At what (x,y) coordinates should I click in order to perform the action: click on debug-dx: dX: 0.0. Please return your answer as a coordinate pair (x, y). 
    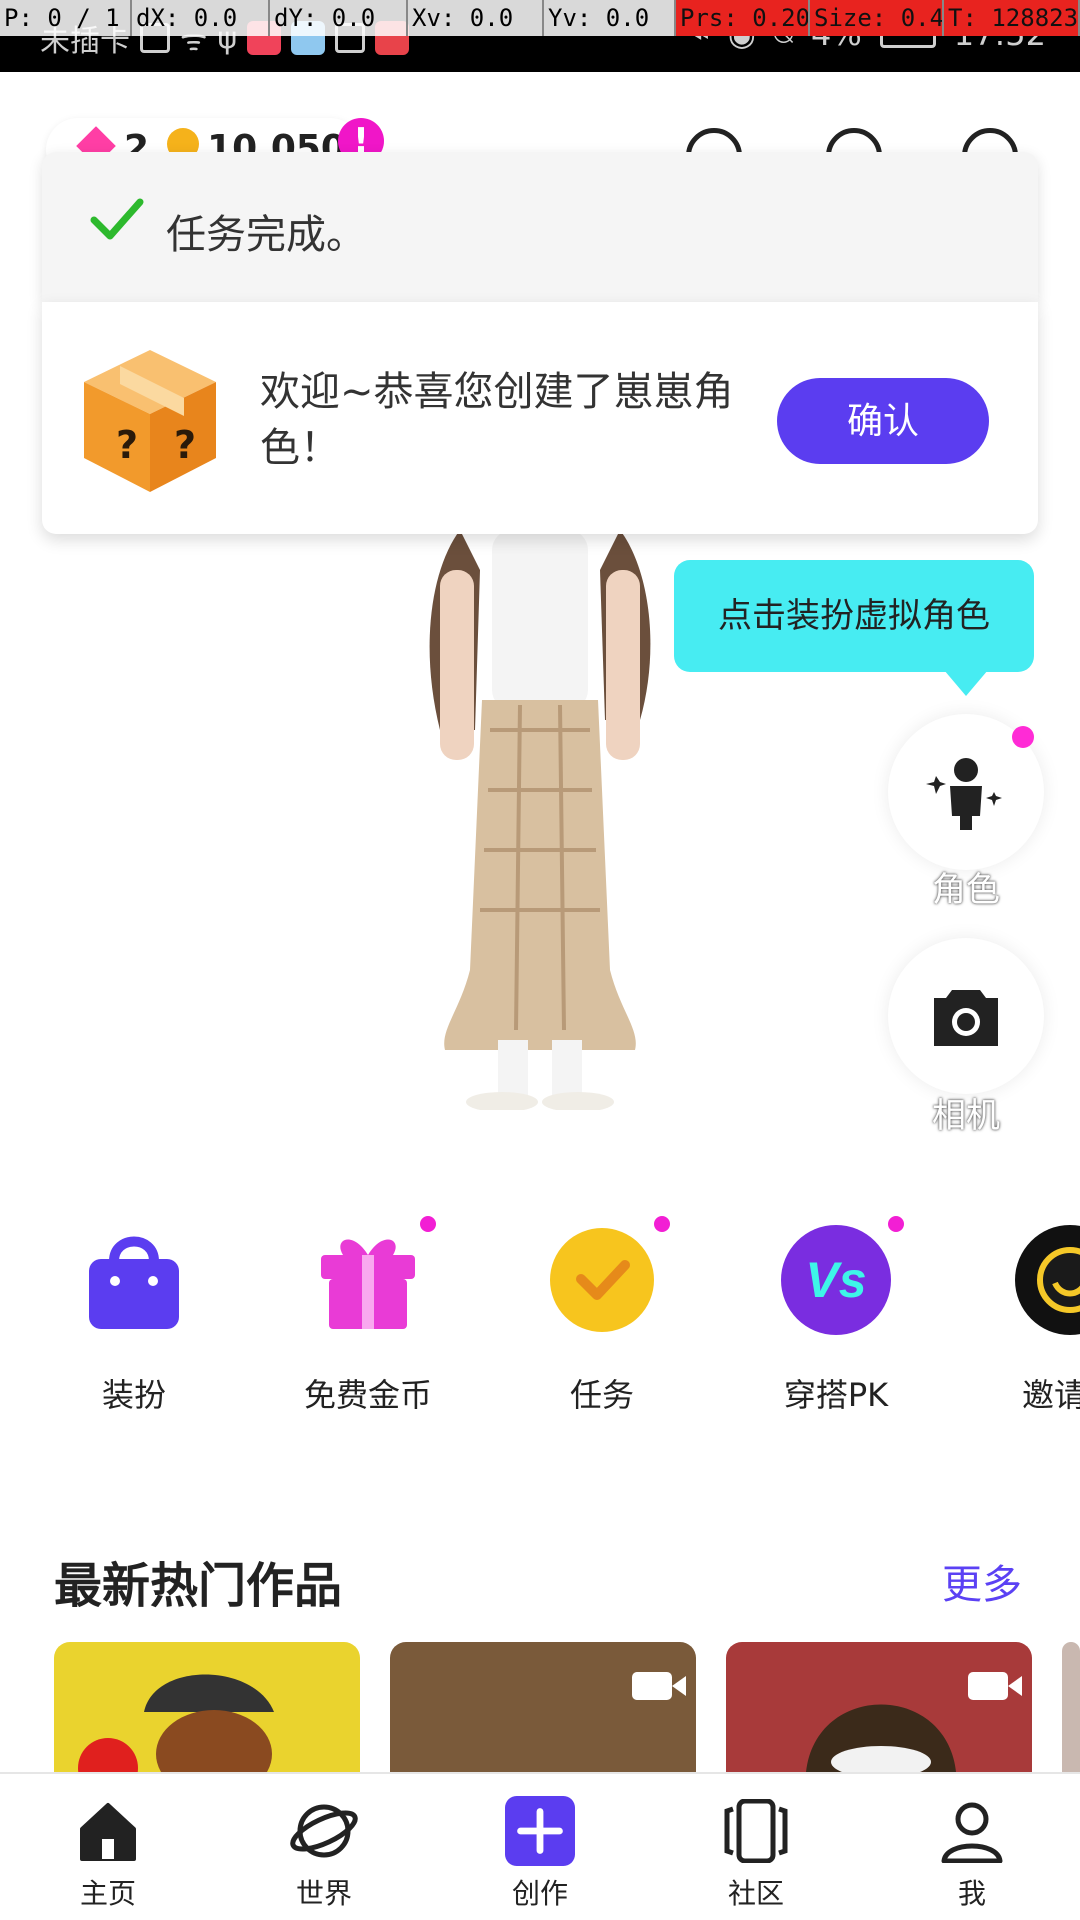
    Looking at the image, I should click on (201, 18).